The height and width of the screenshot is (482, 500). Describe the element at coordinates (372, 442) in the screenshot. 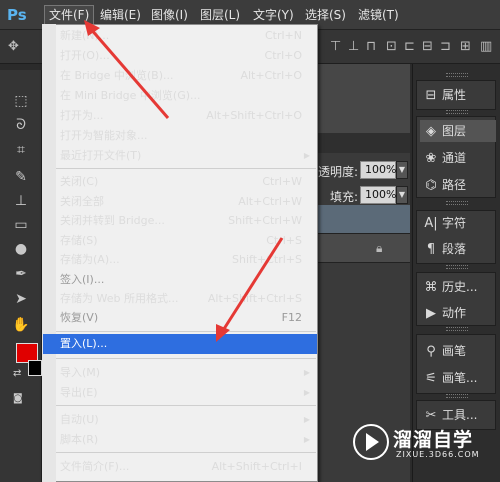

I see `watermark-play-icon` at that location.